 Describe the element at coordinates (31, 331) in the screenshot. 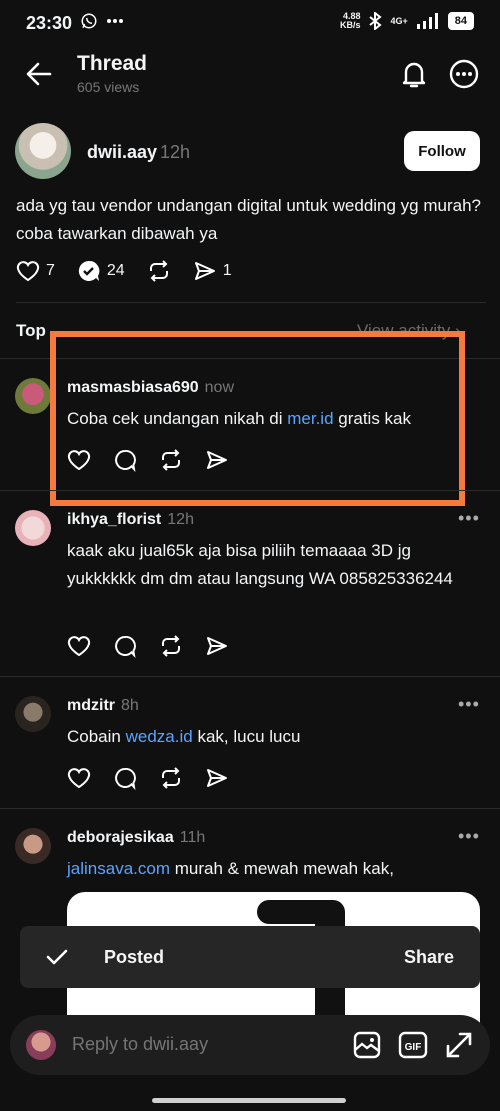

I see `sort-label: Top` at that location.